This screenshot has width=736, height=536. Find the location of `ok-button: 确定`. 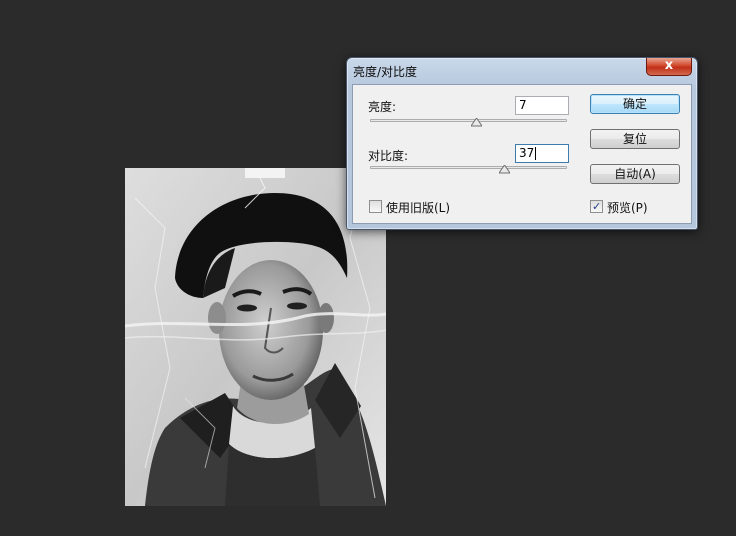

ok-button: 确定 is located at coordinates (635, 104).